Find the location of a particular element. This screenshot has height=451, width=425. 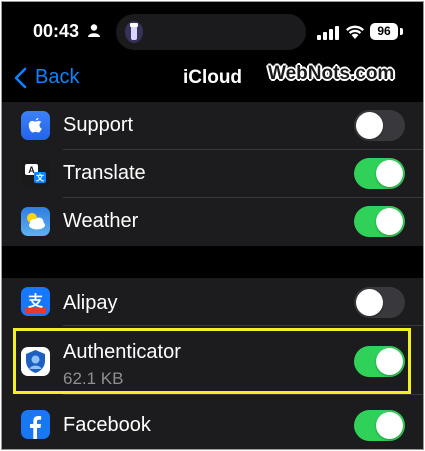

support-toggle is located at coordinates (379, 125).